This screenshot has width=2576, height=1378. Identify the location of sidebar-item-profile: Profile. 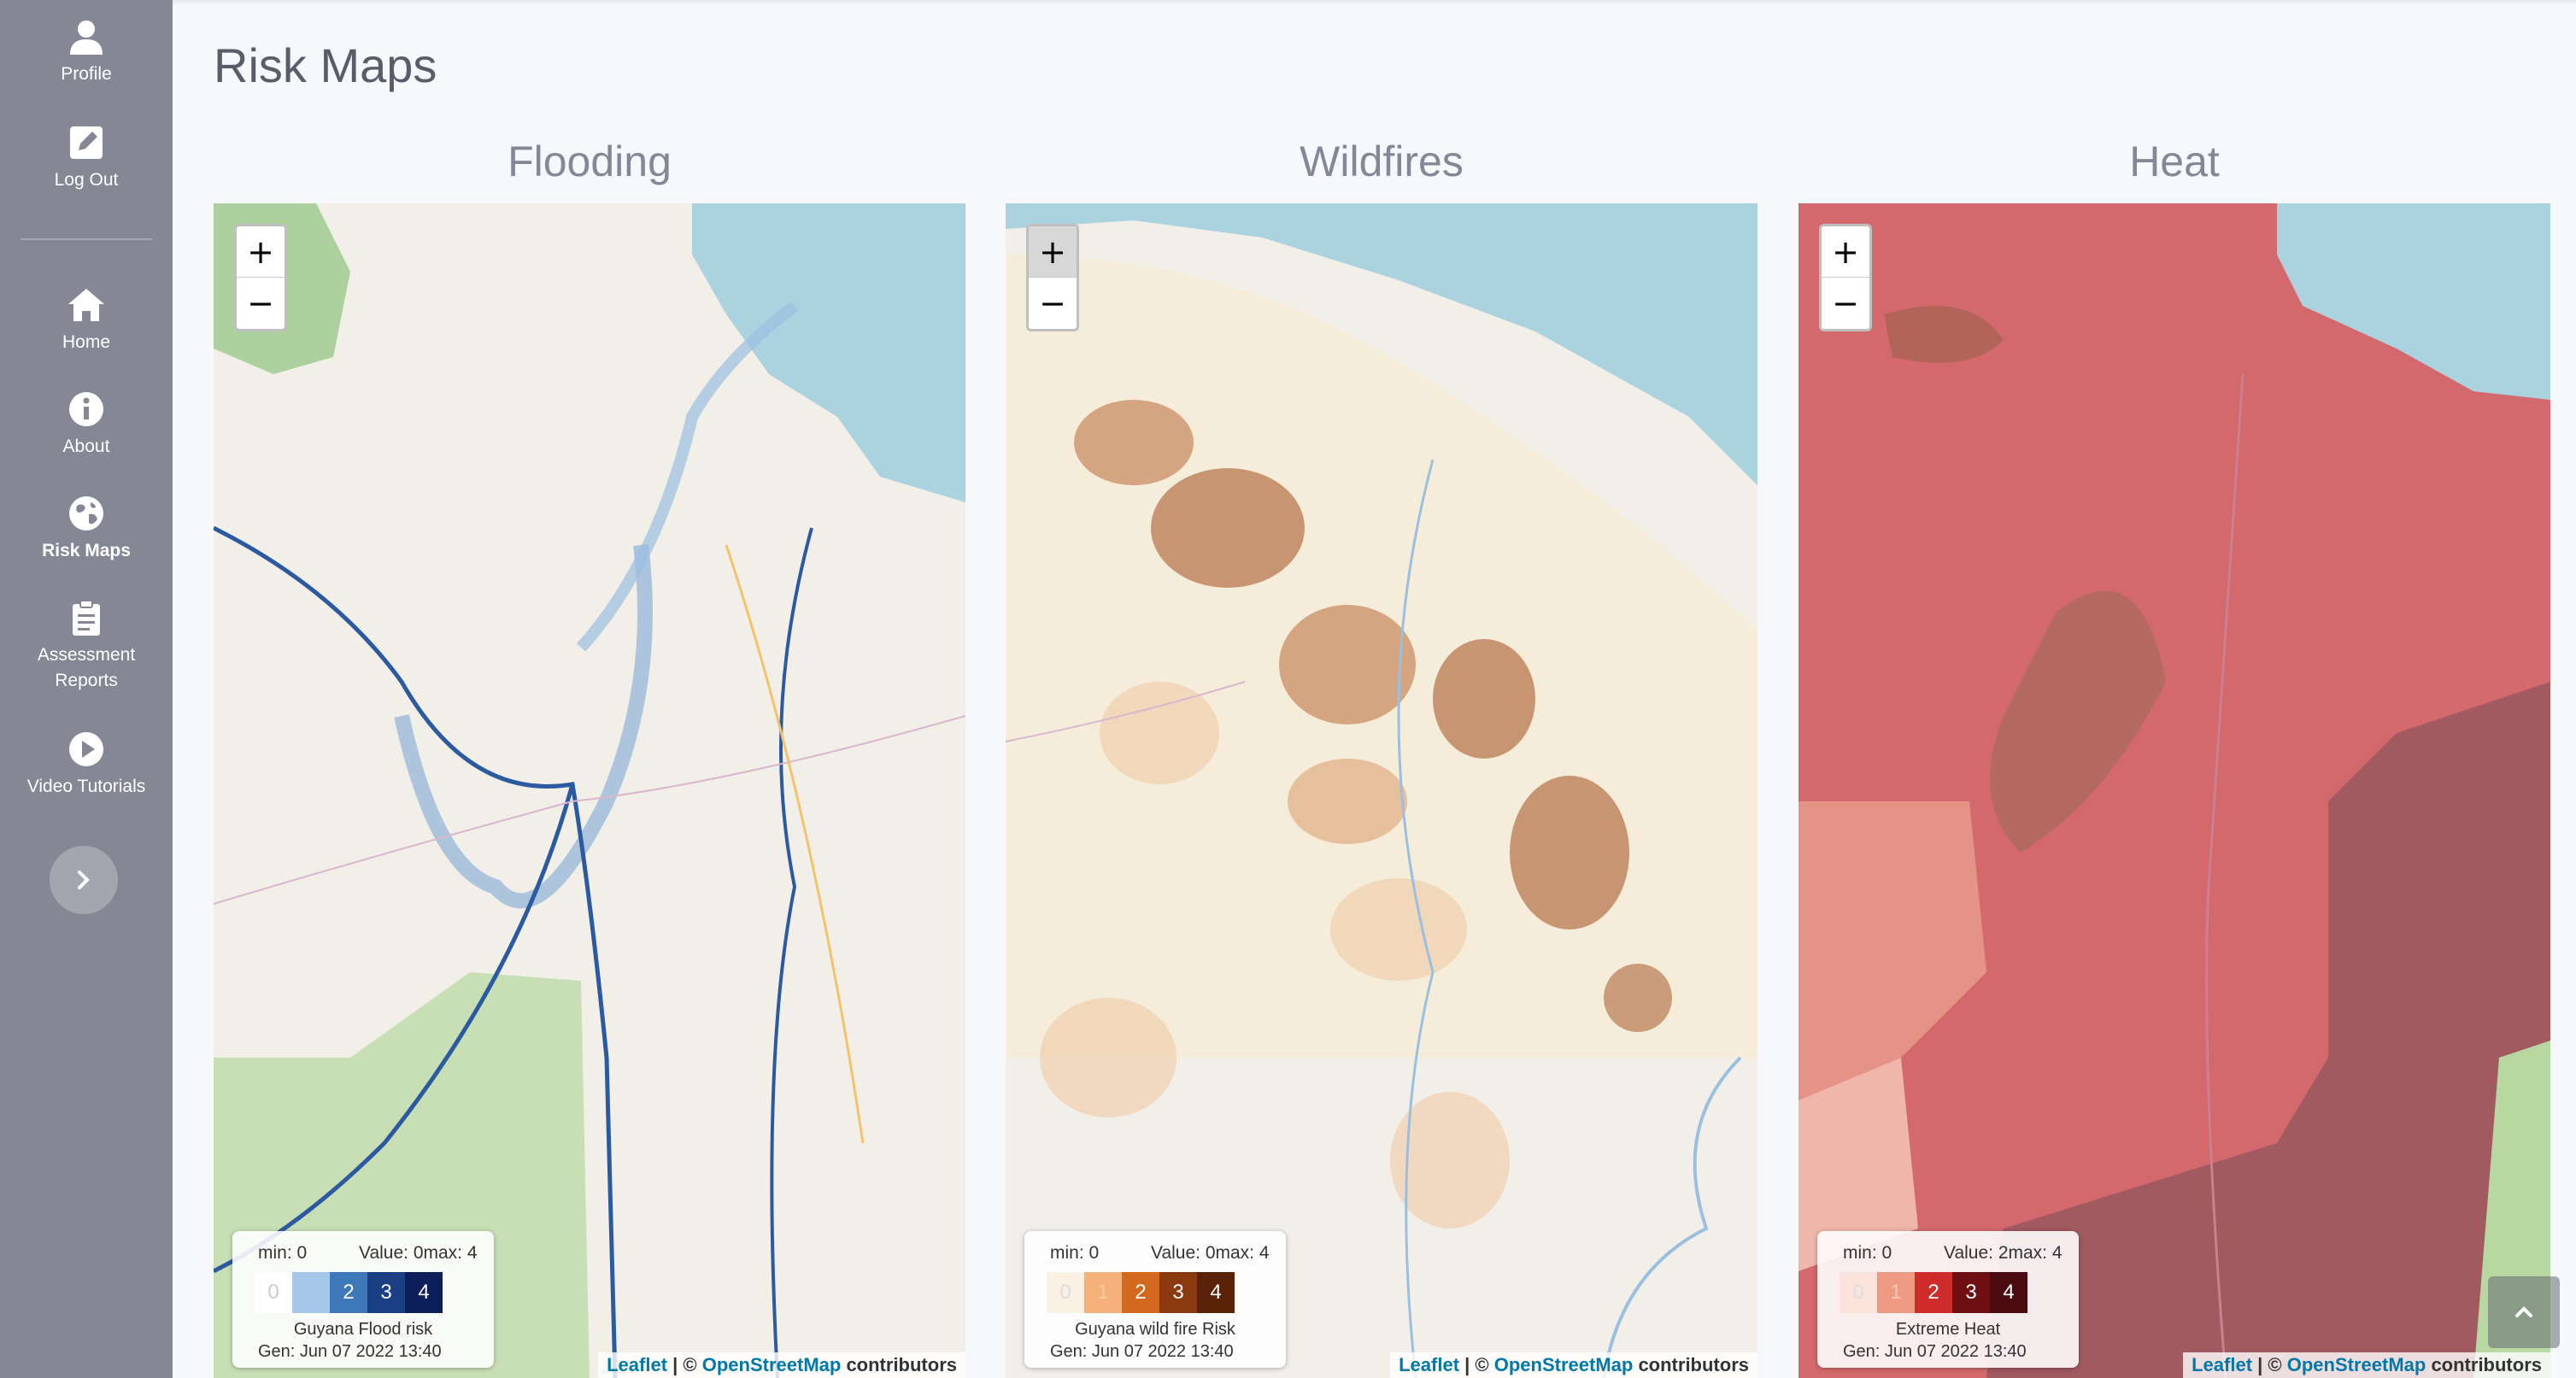
(86, 52).